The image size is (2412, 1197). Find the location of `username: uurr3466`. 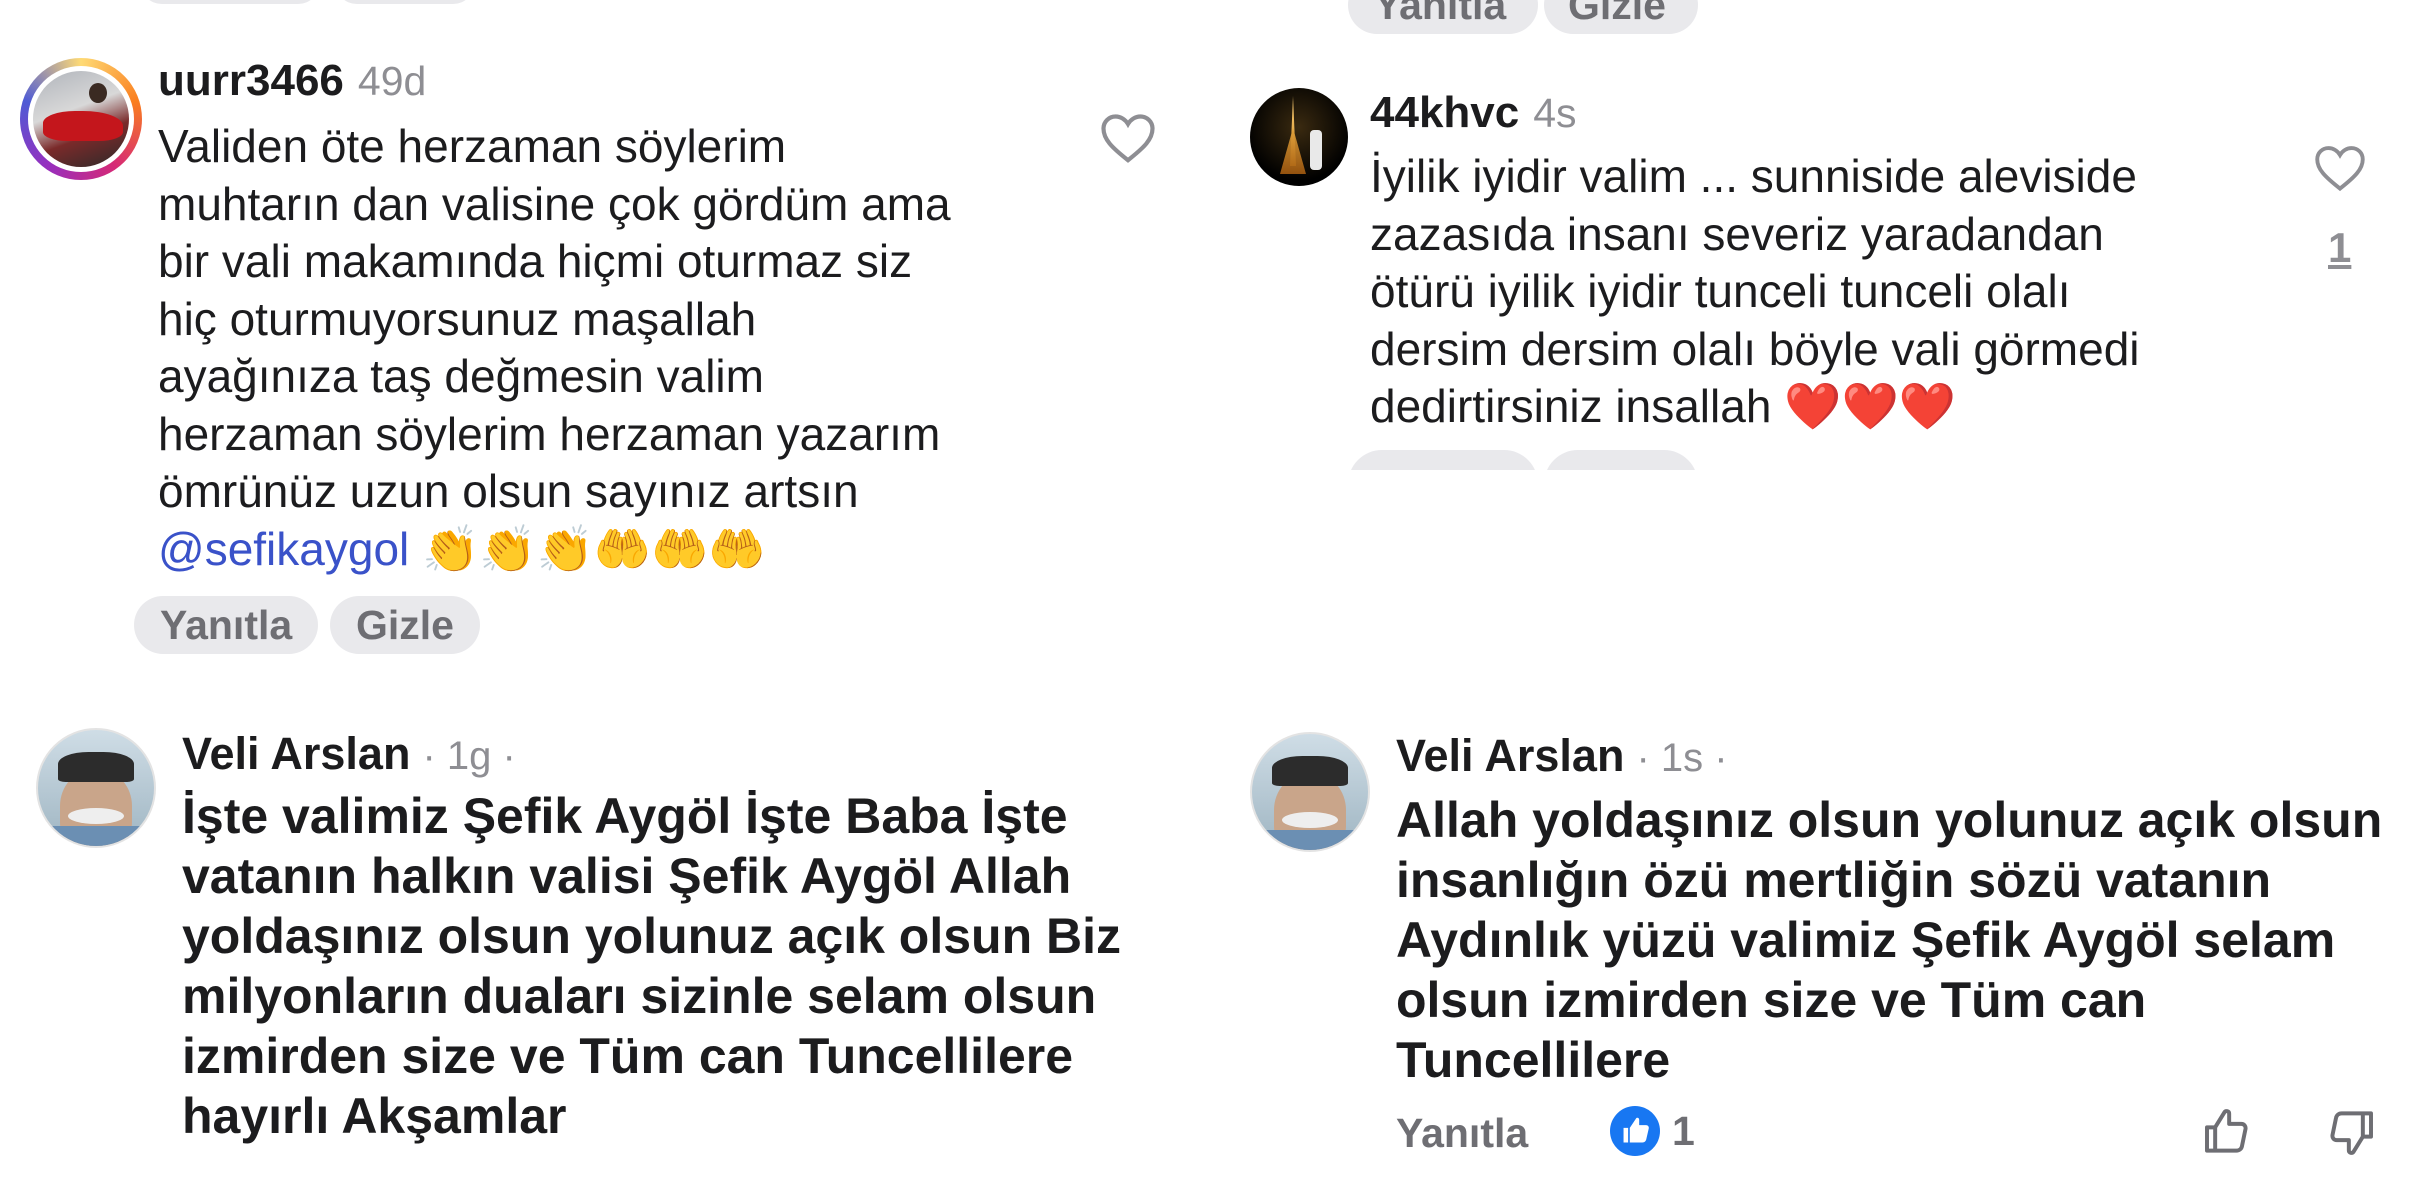

username: uurr3466 is located at coordinates (251, 80).